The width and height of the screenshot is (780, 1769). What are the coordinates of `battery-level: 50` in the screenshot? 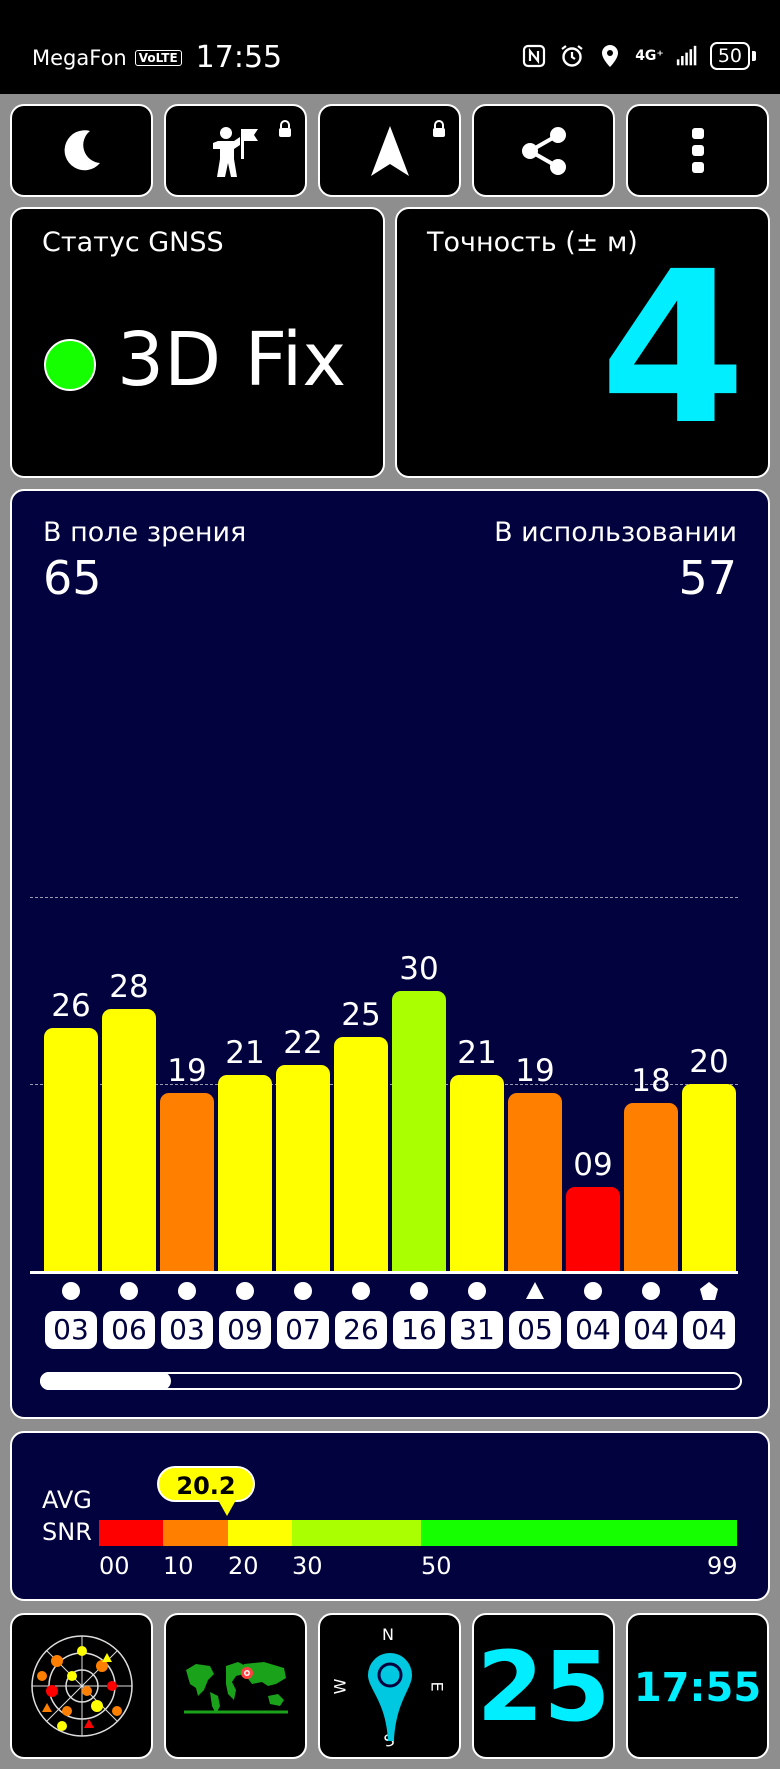 It's located at (729, 56).